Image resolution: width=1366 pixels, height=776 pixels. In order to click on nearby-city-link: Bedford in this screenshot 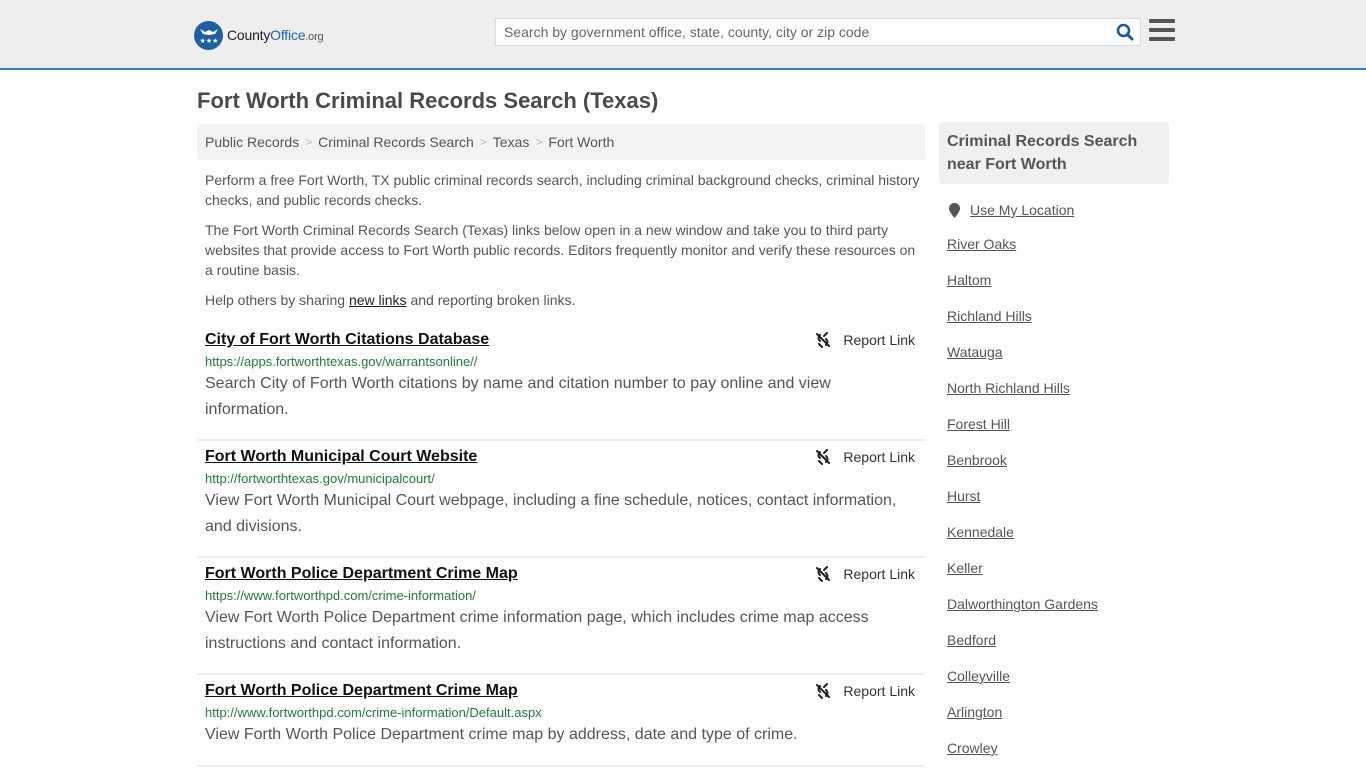, I will do `click(971, 640)`.